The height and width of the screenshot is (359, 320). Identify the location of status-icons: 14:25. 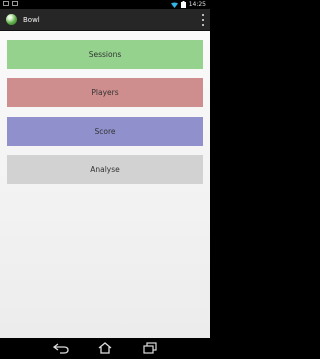
(188, 4).